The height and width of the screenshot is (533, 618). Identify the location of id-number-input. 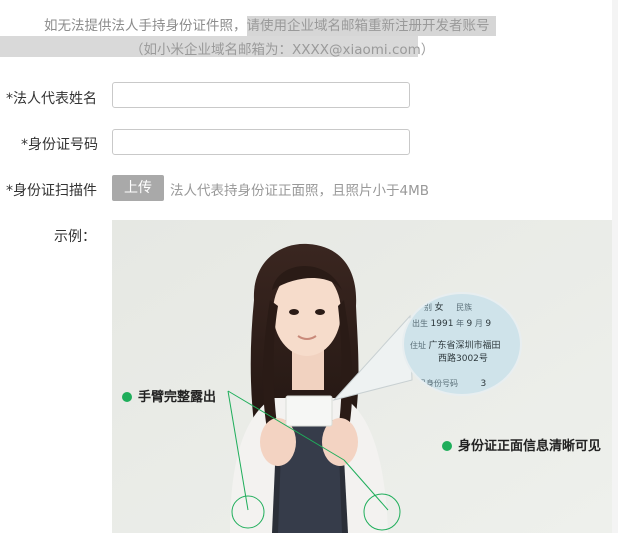
(261, 142).